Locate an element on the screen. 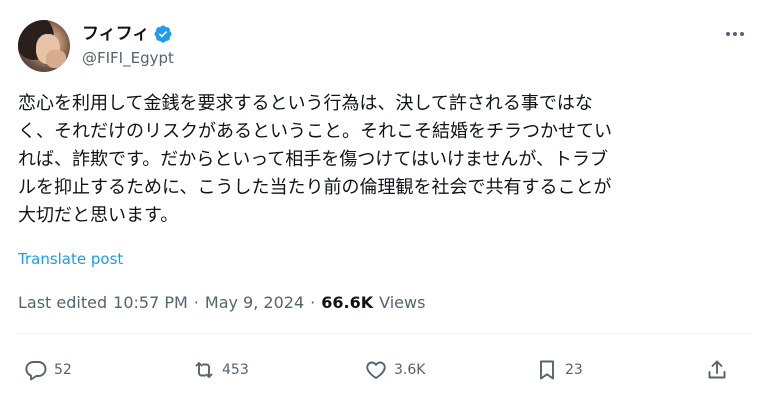 This screenshot has height=402, width=768. share-button is located at coordinates (717, 370).